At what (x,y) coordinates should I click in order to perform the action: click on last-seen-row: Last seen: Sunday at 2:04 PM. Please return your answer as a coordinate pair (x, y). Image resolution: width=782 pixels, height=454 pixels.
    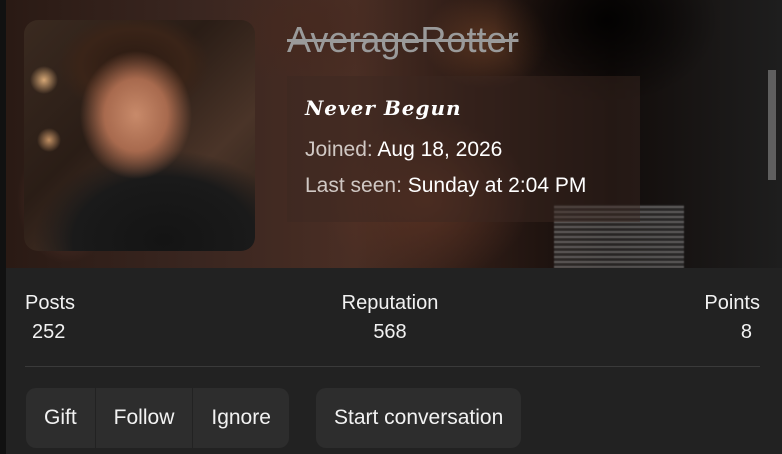
    Looking at the image, I should click on (445, 186).